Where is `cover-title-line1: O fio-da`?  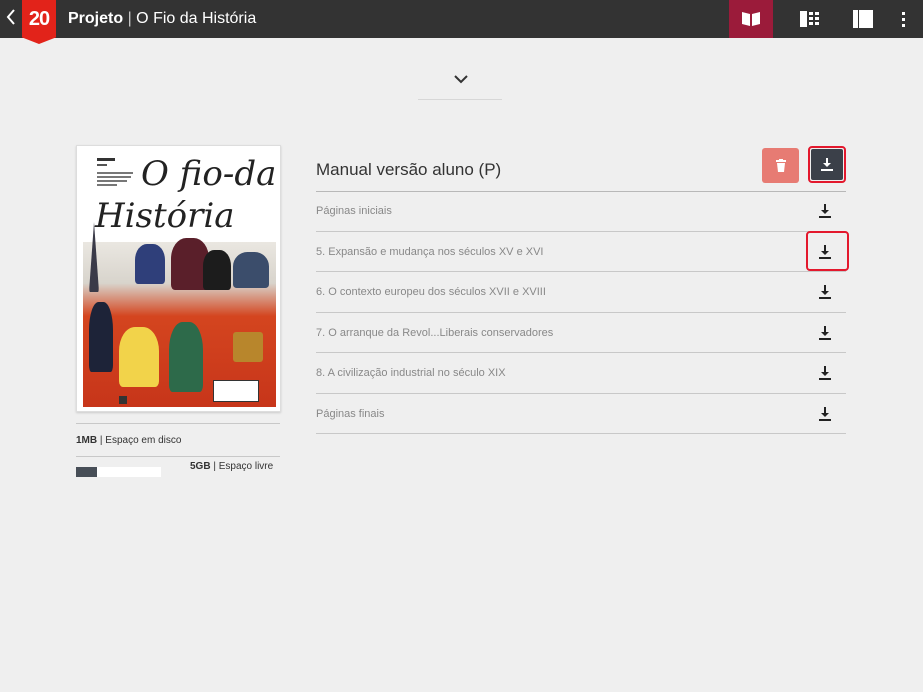 cover-title-line1: O fio-da is located at coordinates (208, 174).